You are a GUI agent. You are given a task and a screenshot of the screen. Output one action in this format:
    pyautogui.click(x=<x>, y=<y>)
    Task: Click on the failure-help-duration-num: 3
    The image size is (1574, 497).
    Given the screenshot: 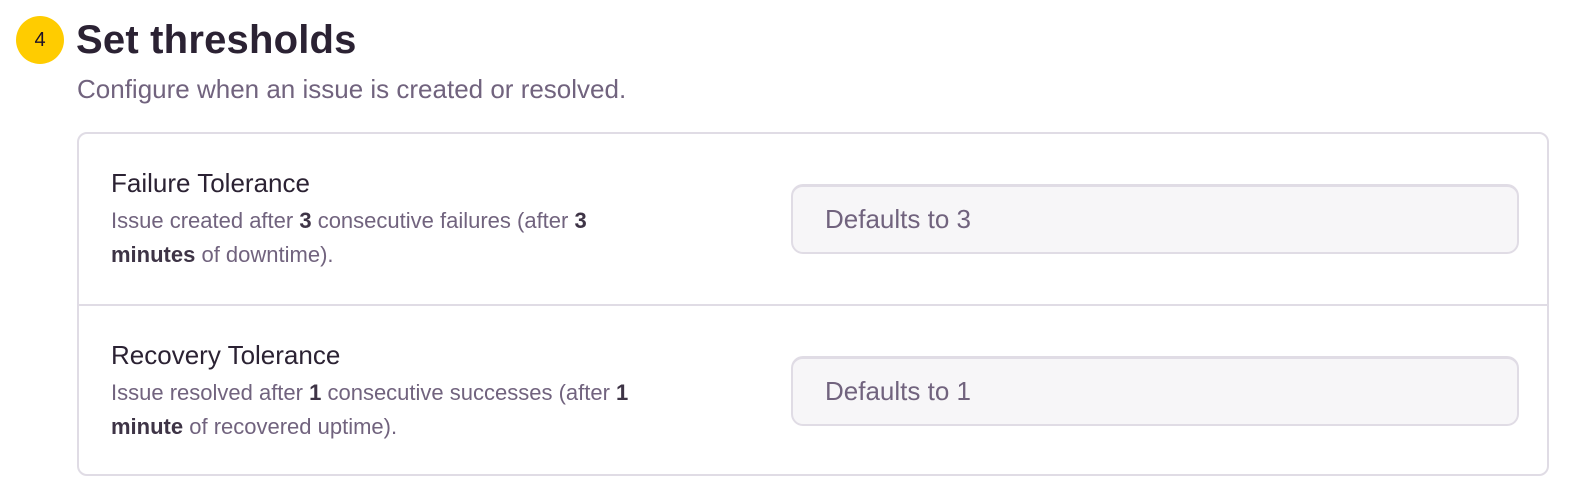 What is the action you would take?
    pyautogui.click(x=580, y=220)
    